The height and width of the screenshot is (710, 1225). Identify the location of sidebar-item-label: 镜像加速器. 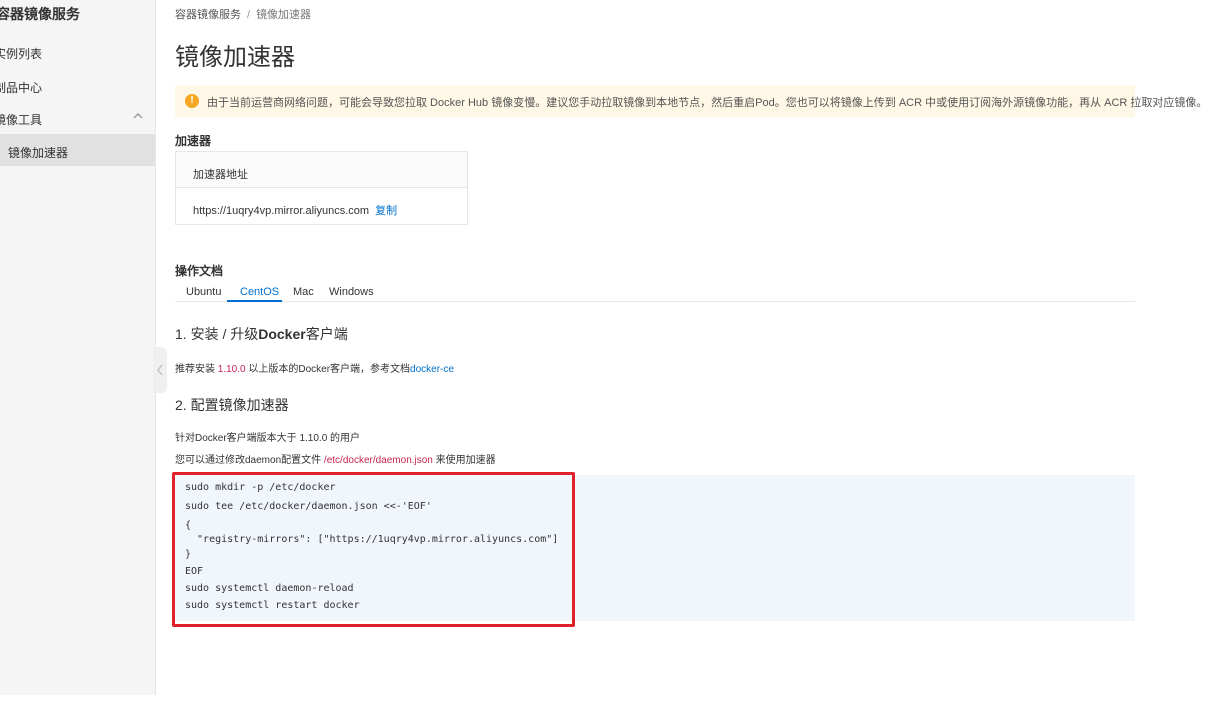
(38, 153).